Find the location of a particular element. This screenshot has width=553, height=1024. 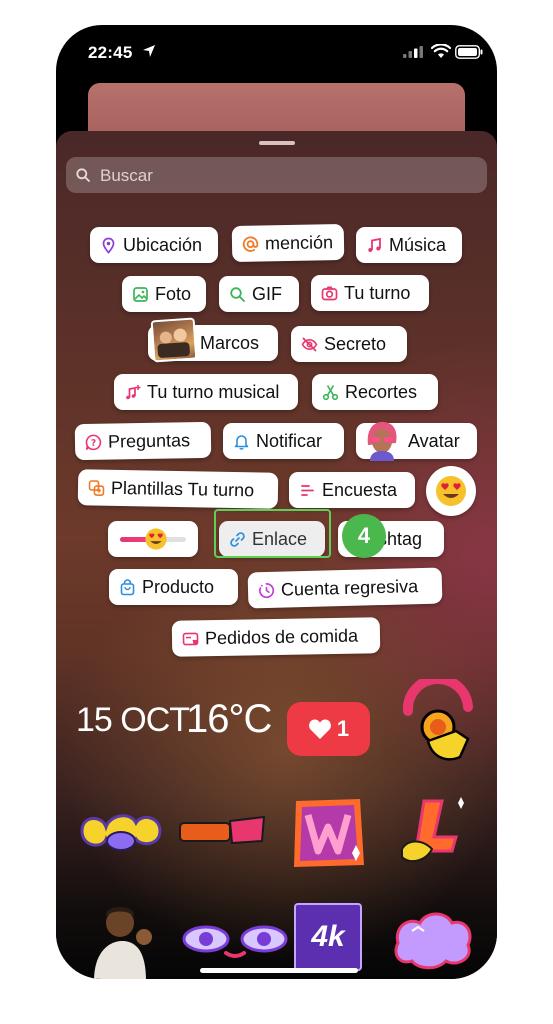

sticker-recortes: Recortes is located at coordinates (375, 392).